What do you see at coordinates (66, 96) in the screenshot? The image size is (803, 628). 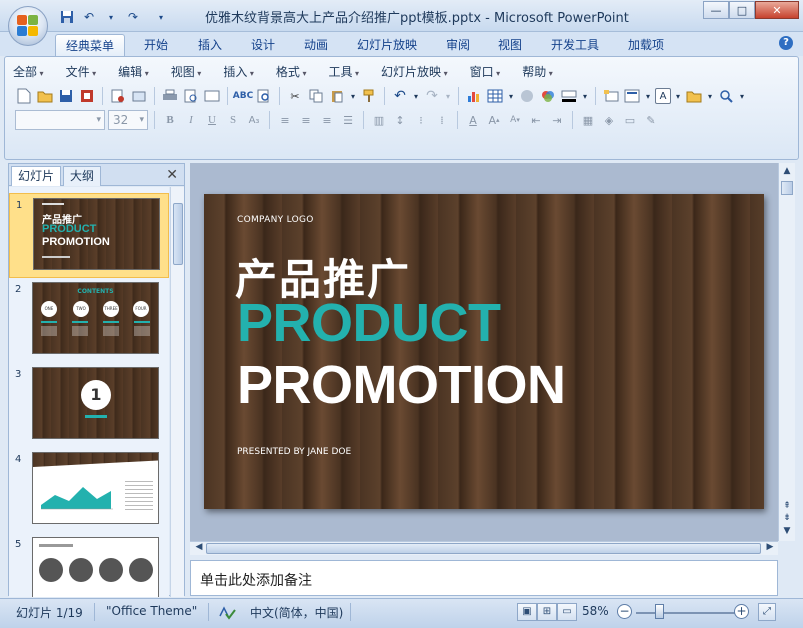 I see `save-file-icon` at bounding box center [66, 96].